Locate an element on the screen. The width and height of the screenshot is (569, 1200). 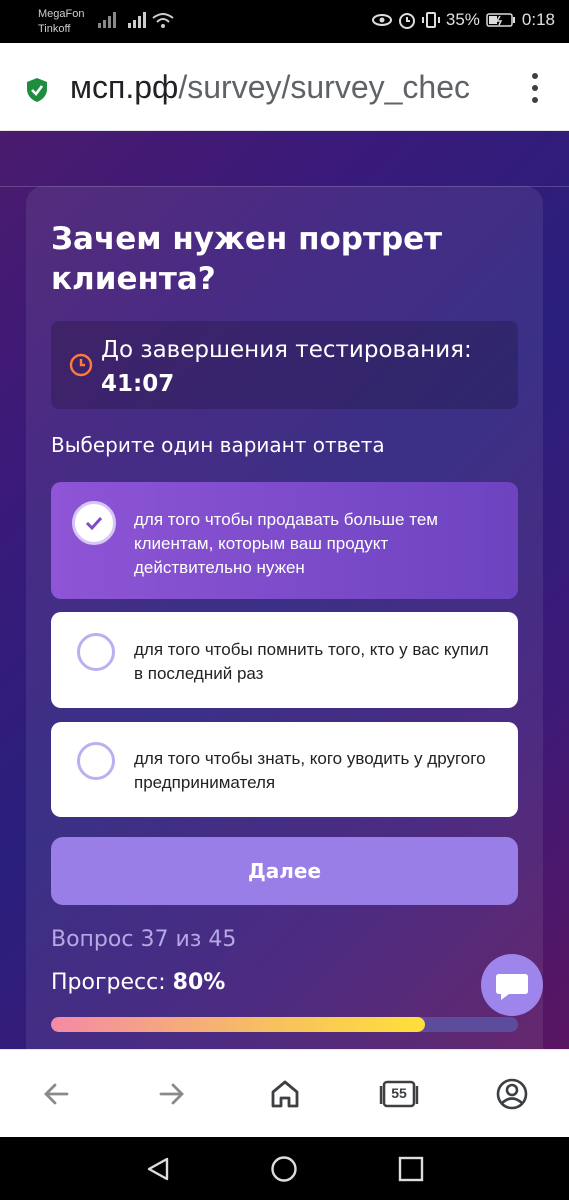
progress-percent: 80% is located at coordinates (199, 982).